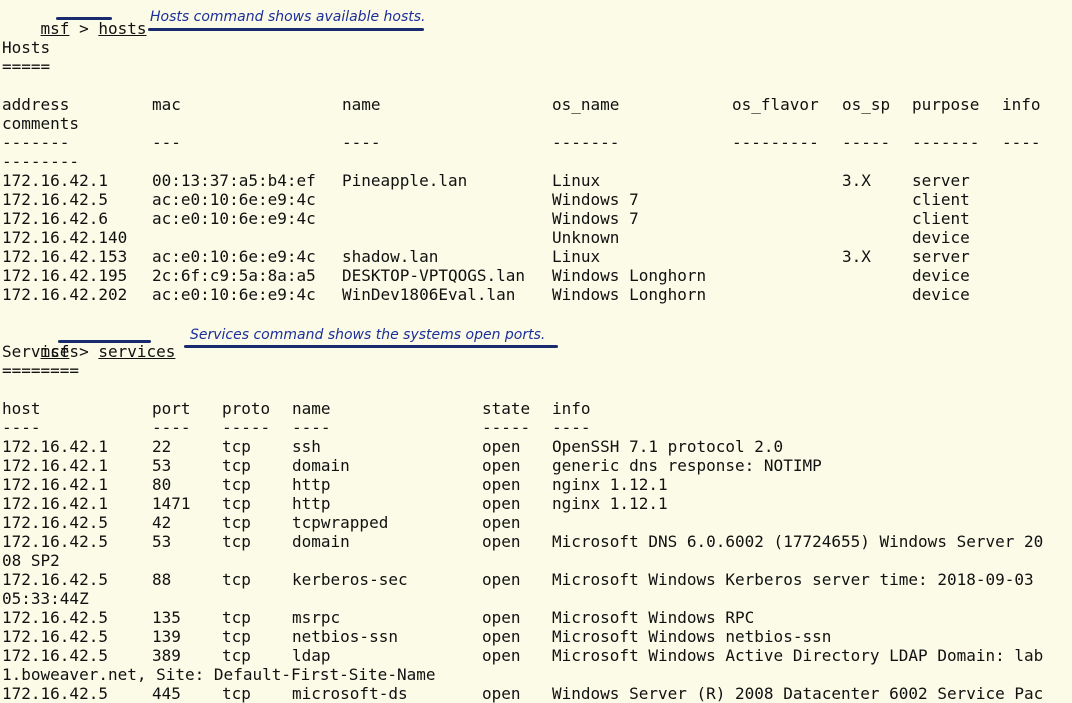 Image resolution: width=1072 pixels, height=703 pixels. I want to click on services-dash-cell-0: ----, so click(21, 427).